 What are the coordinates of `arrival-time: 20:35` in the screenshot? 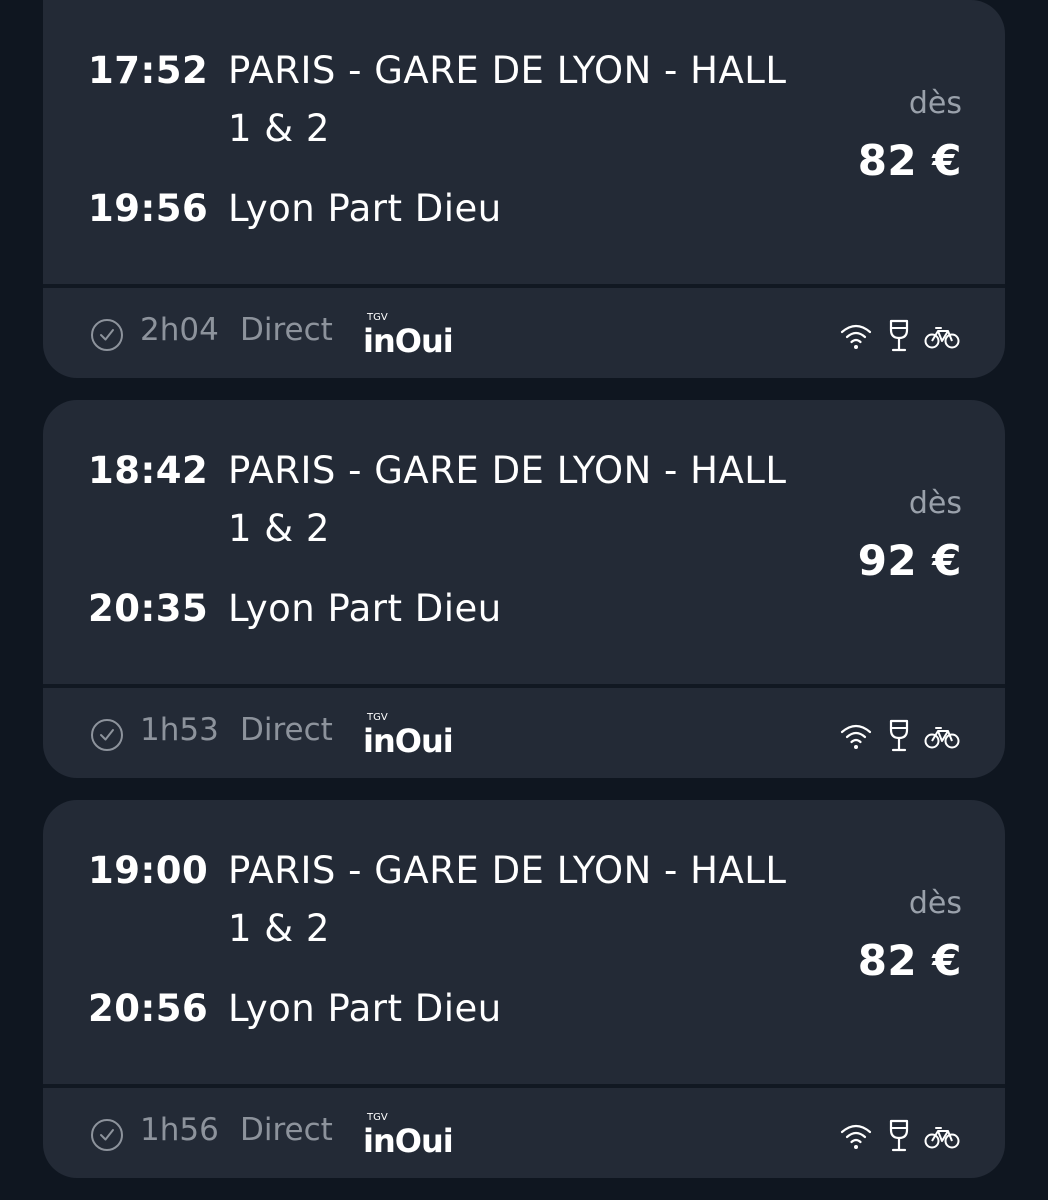 It's located at (148, 608).